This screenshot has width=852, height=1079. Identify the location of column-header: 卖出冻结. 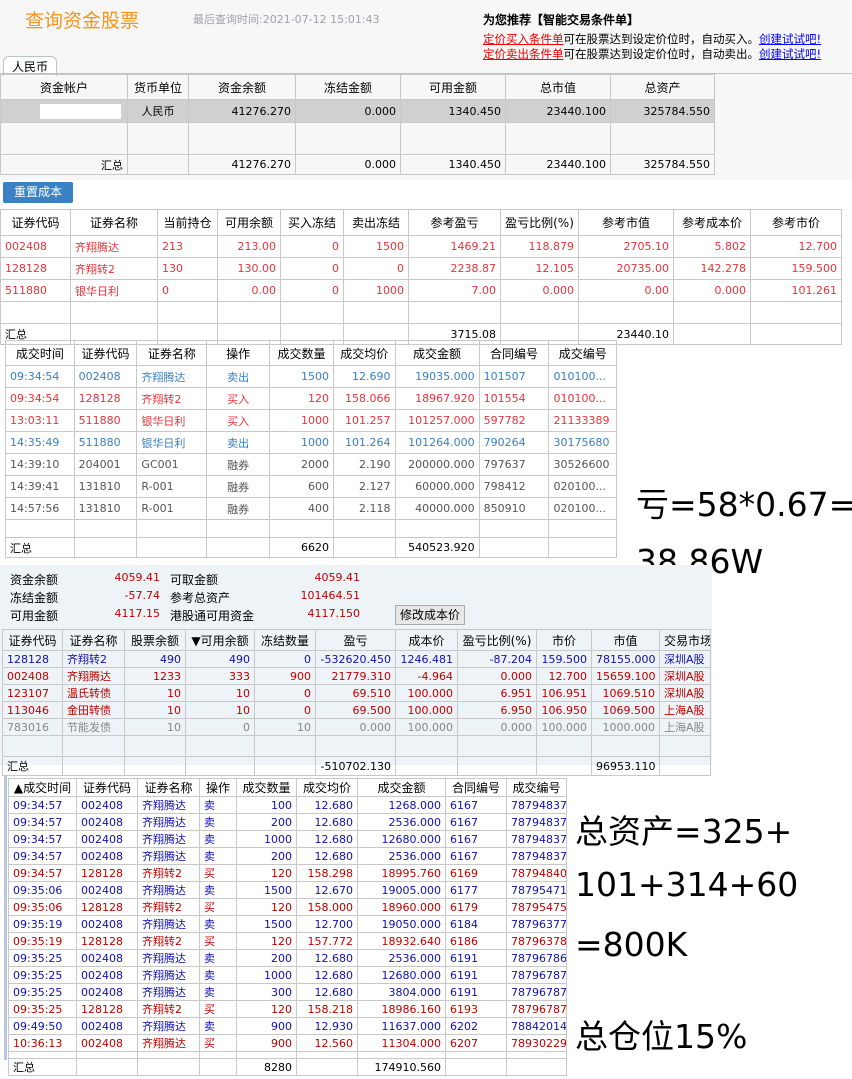
(376, 222).